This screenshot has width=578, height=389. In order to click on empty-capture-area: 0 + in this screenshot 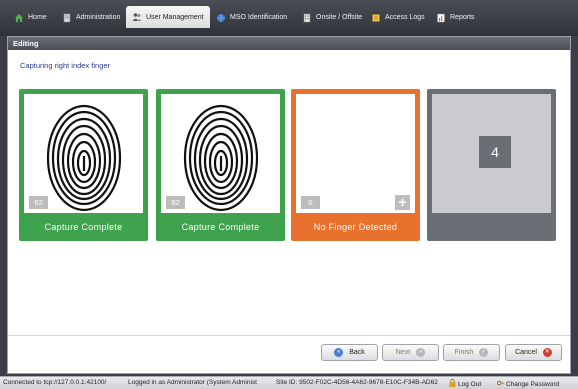, I will do `click(355, 153)`.